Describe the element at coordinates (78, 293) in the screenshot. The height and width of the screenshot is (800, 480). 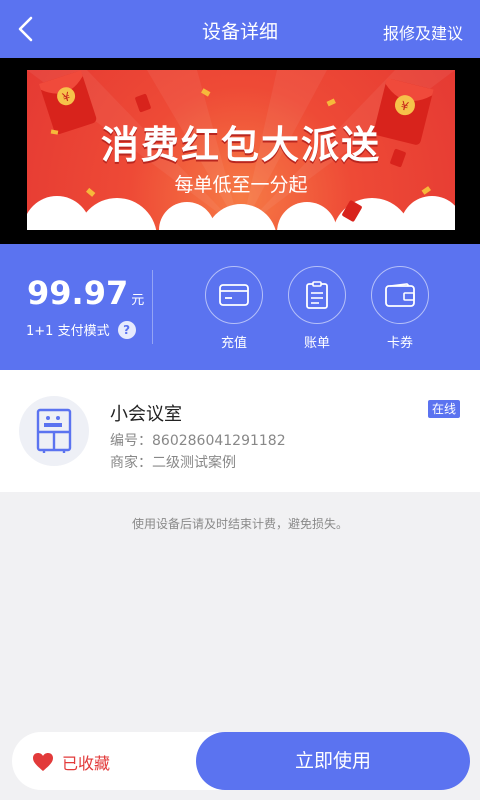
I see `balance-amount: 99.97` at that location.